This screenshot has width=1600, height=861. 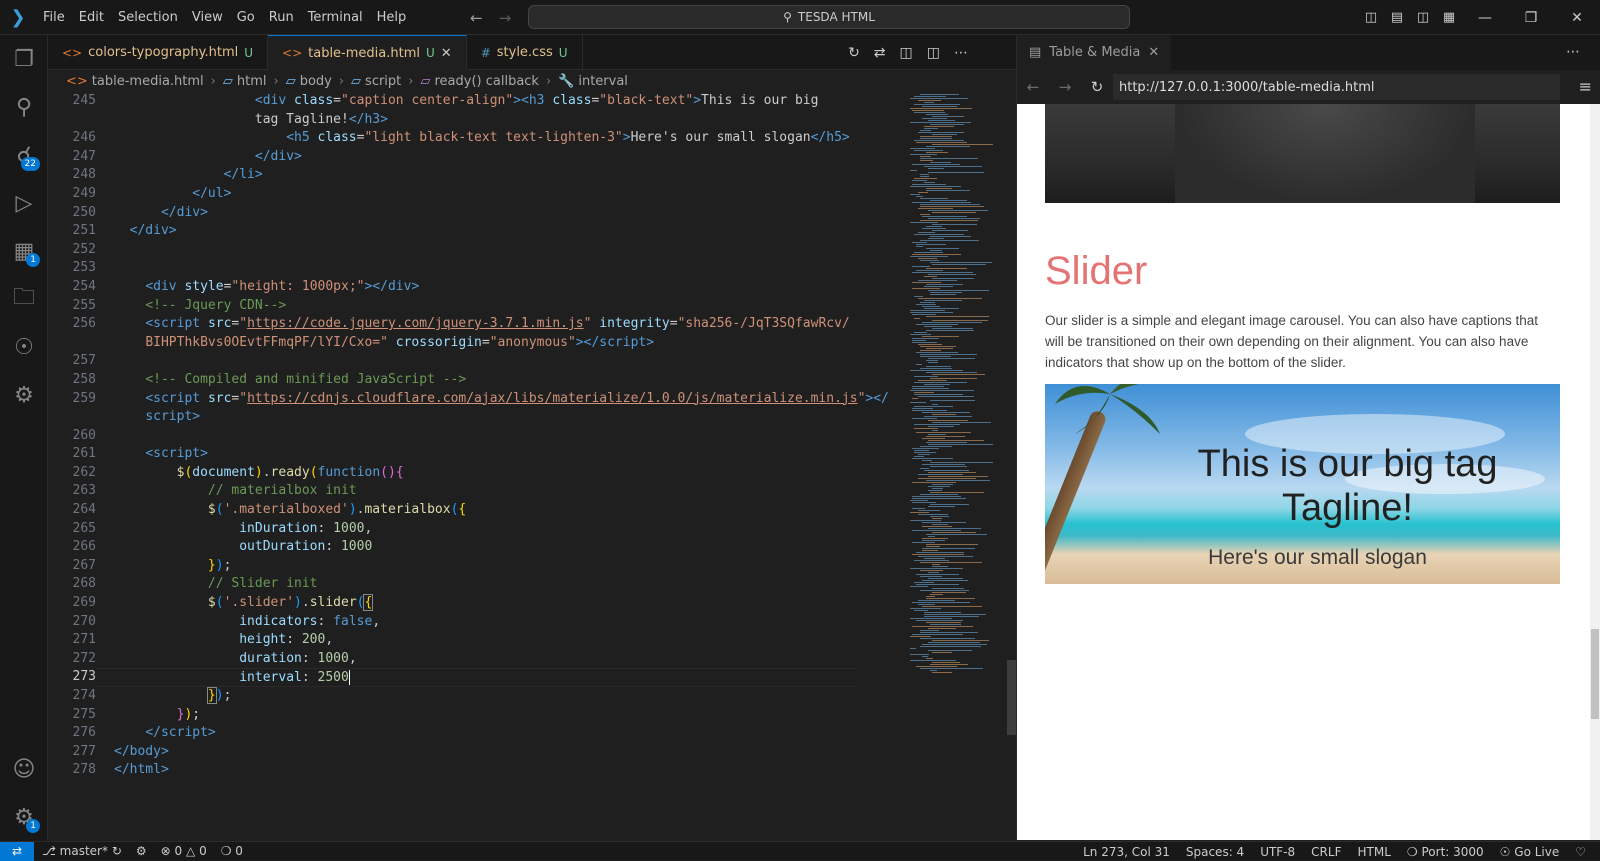 I want to click on breadcrumb-script: script, so click(x=383, y=81).